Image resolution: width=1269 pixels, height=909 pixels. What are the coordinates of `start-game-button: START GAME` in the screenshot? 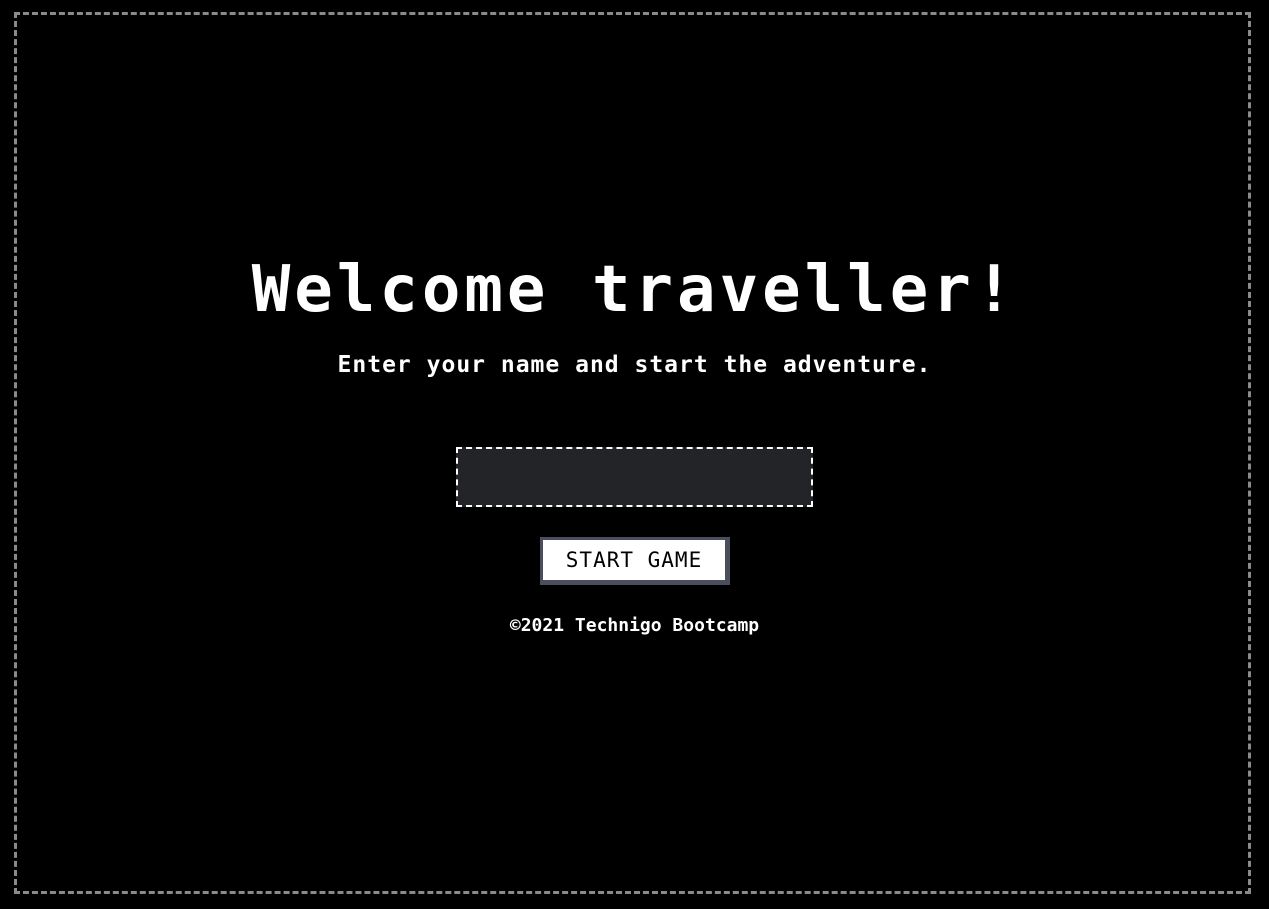 It's located at (635, 561).